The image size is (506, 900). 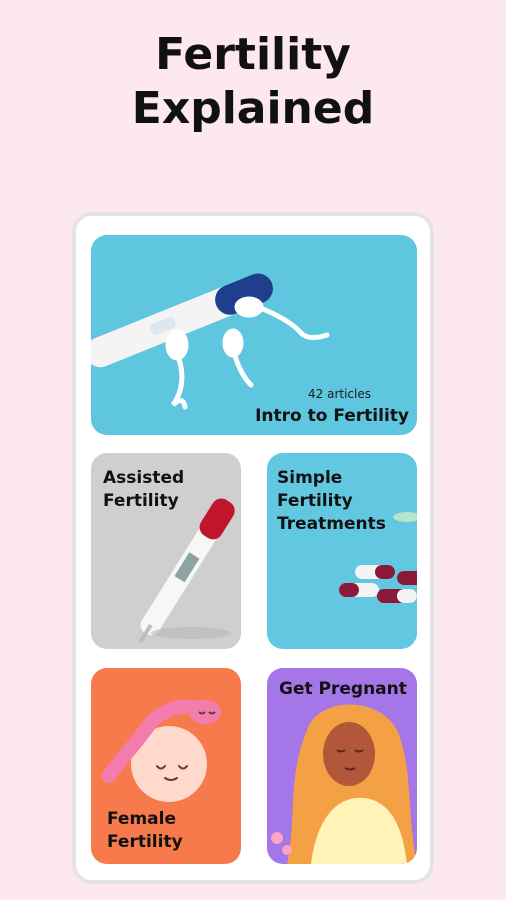 I want to click on simple-title-line2: Fertility, so click(x=315, y=501).